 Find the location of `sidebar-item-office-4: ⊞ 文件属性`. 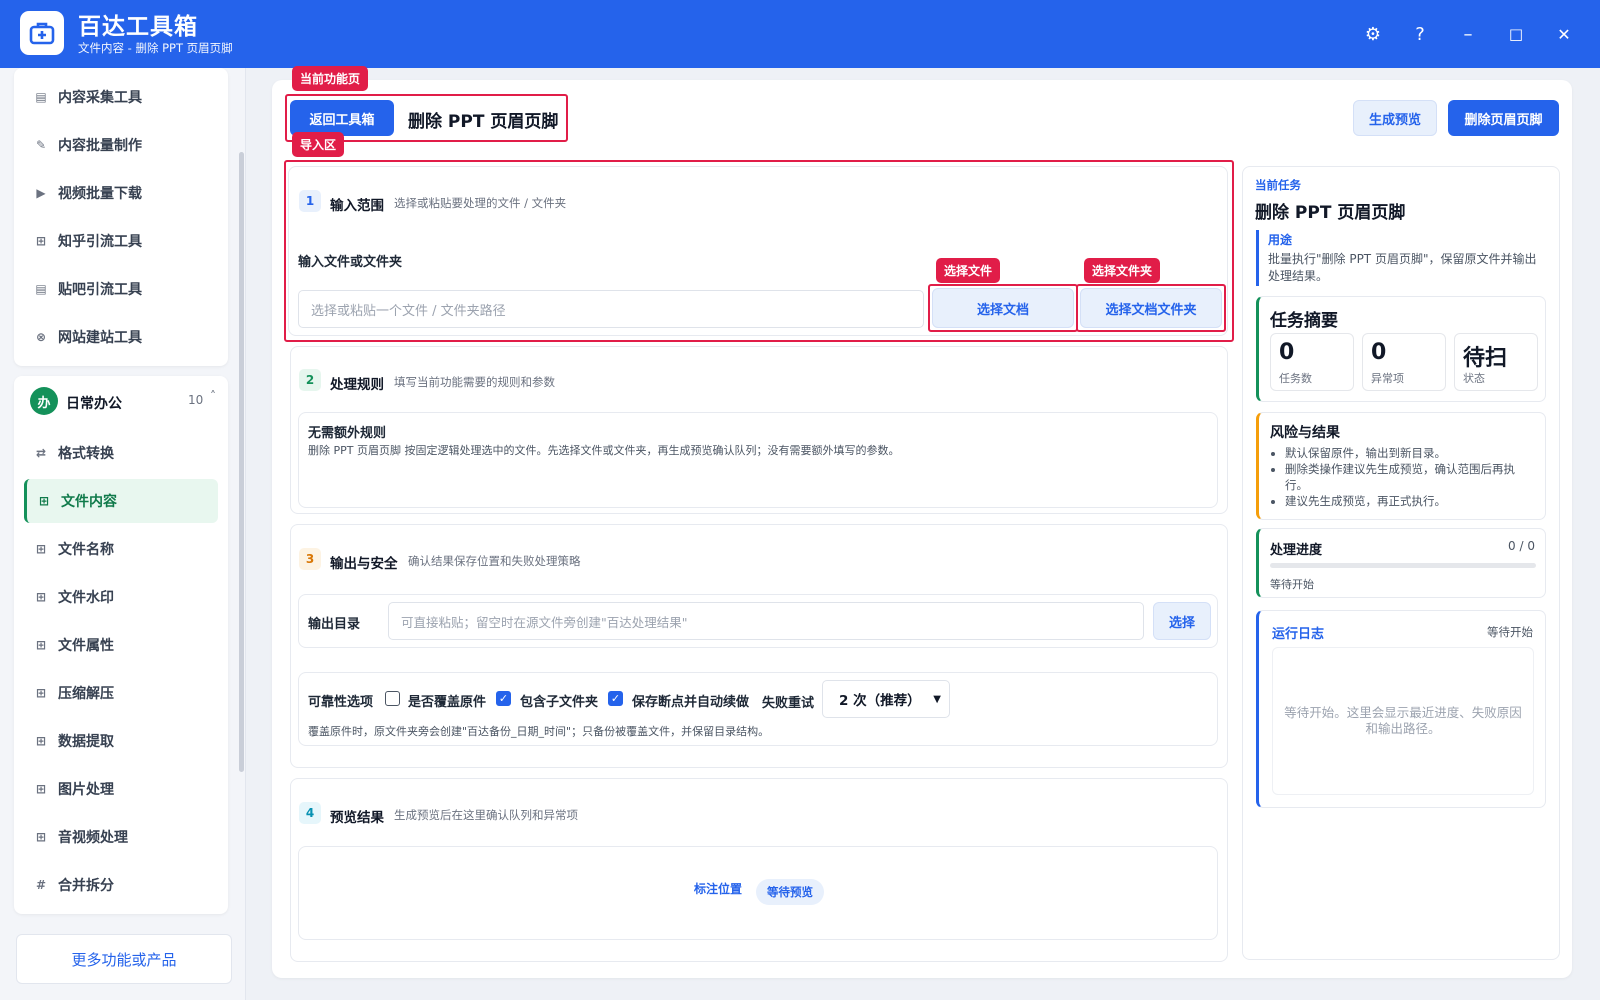

sidebar-item-office-4: ⊞ 文件属性 is located at coordinates (121, 645).